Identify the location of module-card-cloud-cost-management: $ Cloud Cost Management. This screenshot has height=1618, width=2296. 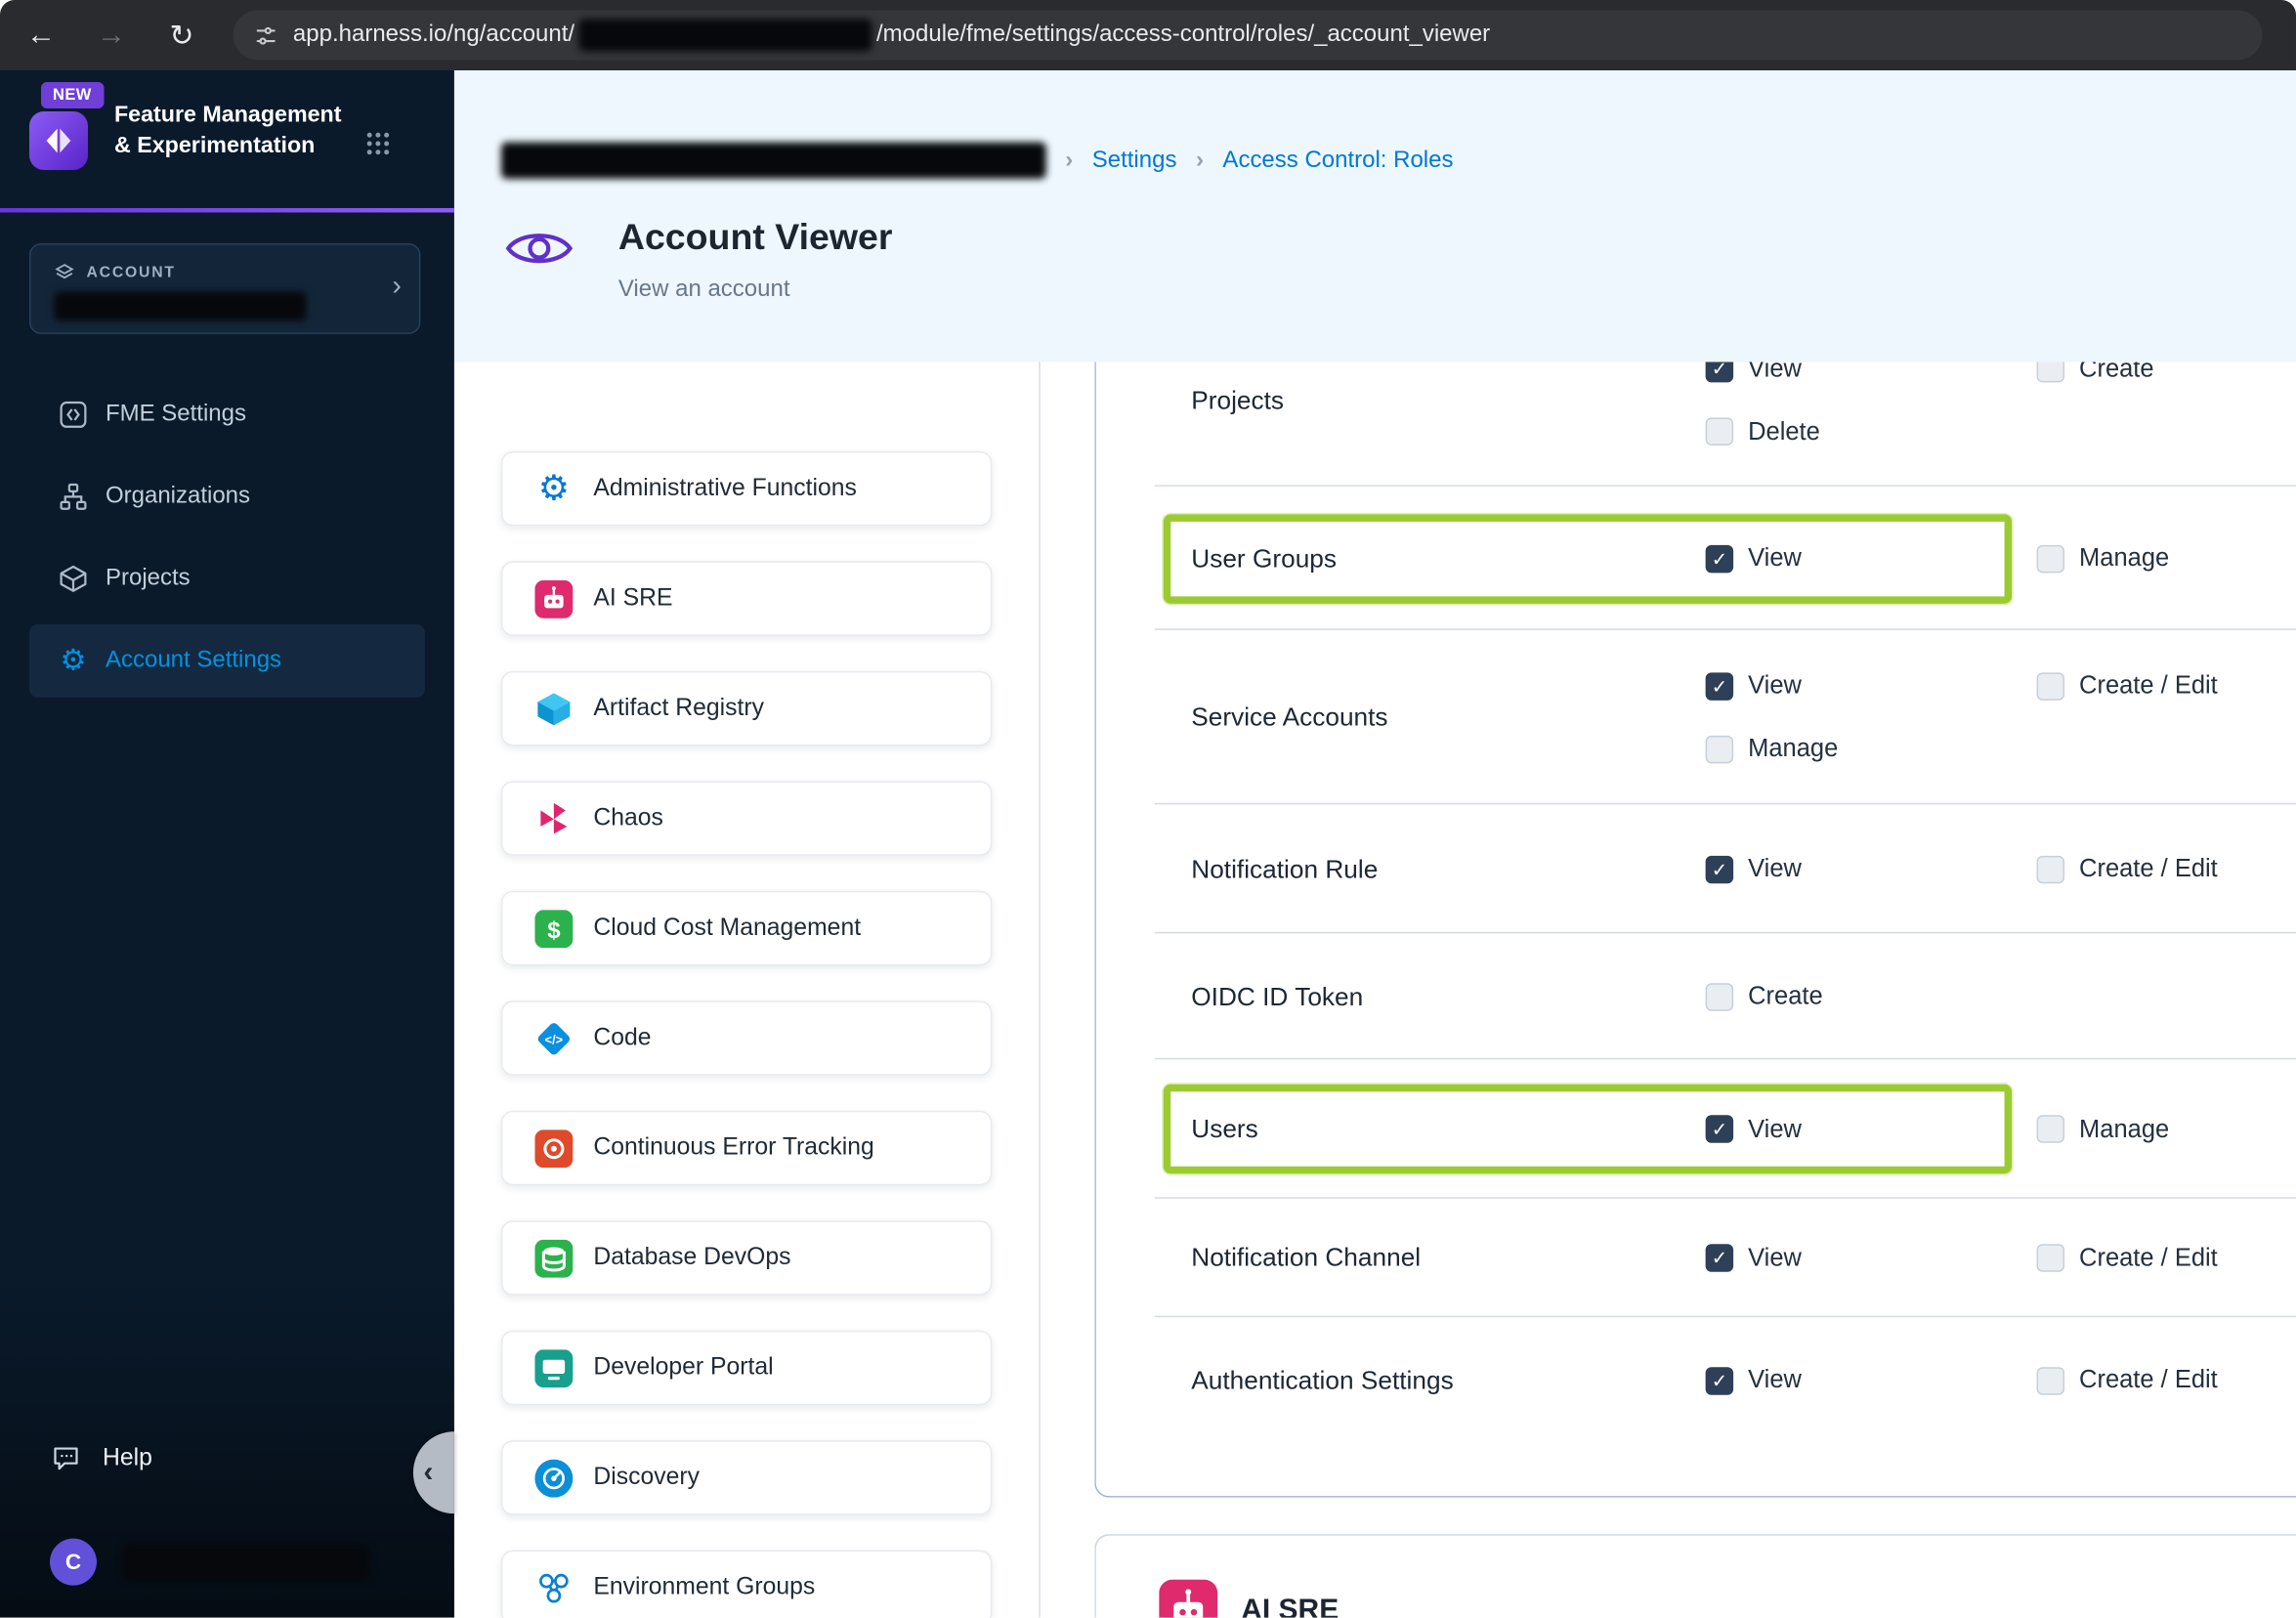
(746, 928).